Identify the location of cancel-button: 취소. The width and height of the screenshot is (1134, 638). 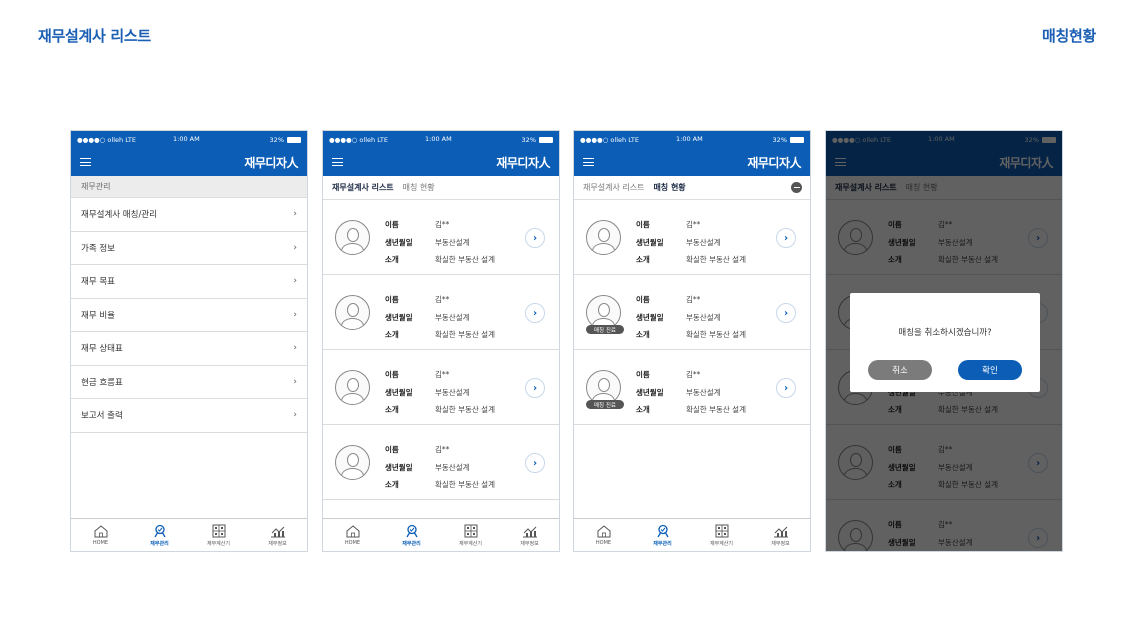
(900, 370).